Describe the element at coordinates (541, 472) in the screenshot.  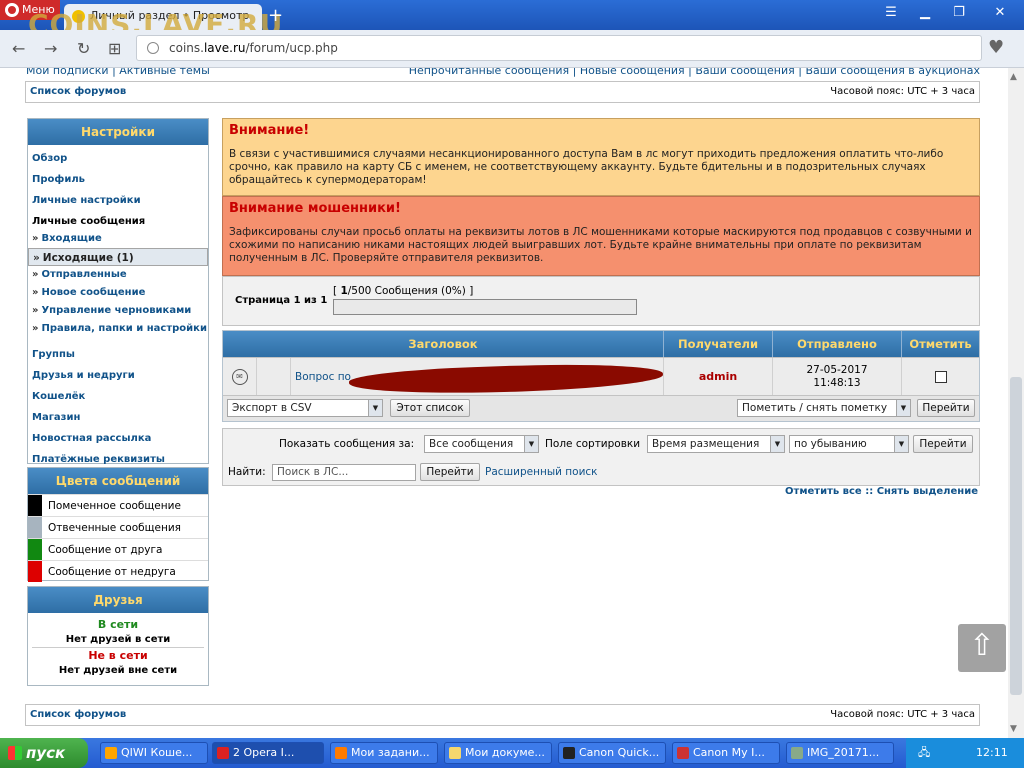
I see `advanced-search-link: Расширенный поиск` at that location.